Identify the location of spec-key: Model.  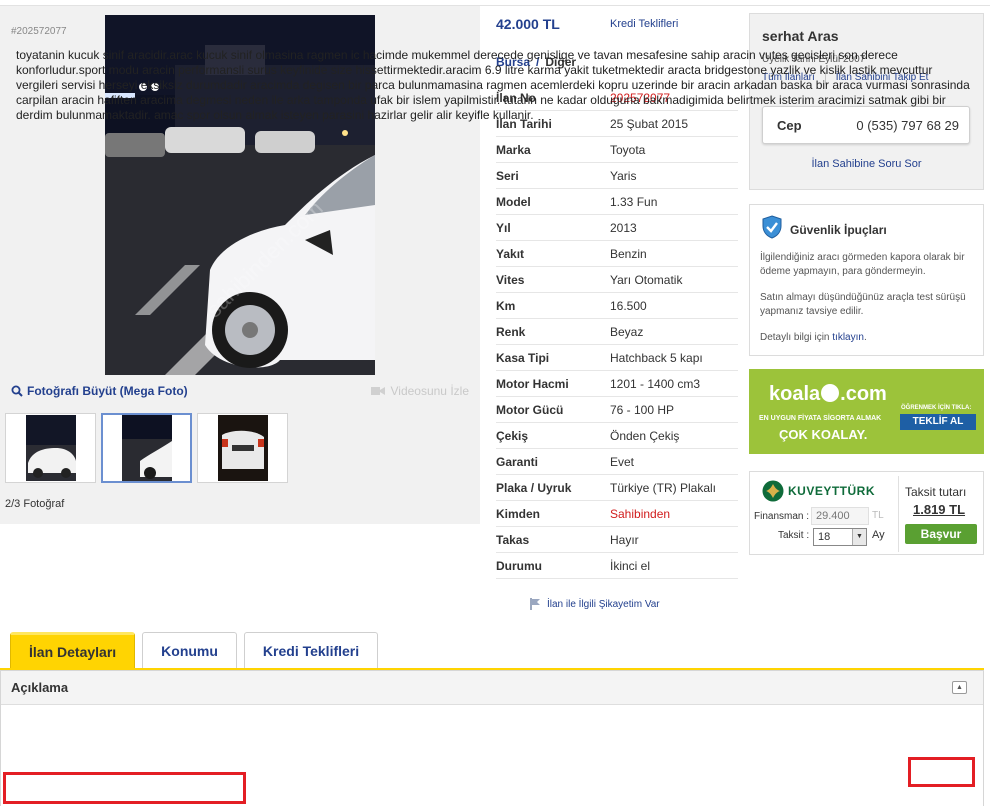
(513, 201).